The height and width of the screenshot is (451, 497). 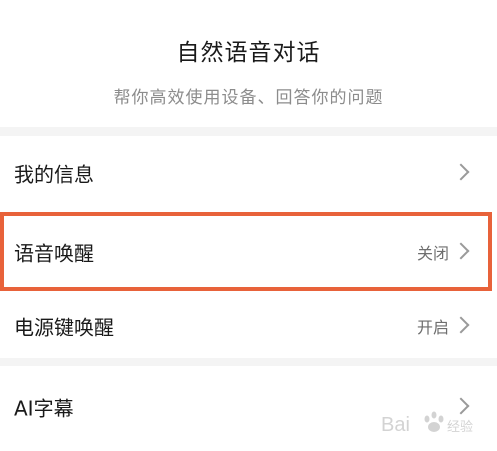 I want to click on setting-label-my-info: 我的信息, so click(x=54, y=174).